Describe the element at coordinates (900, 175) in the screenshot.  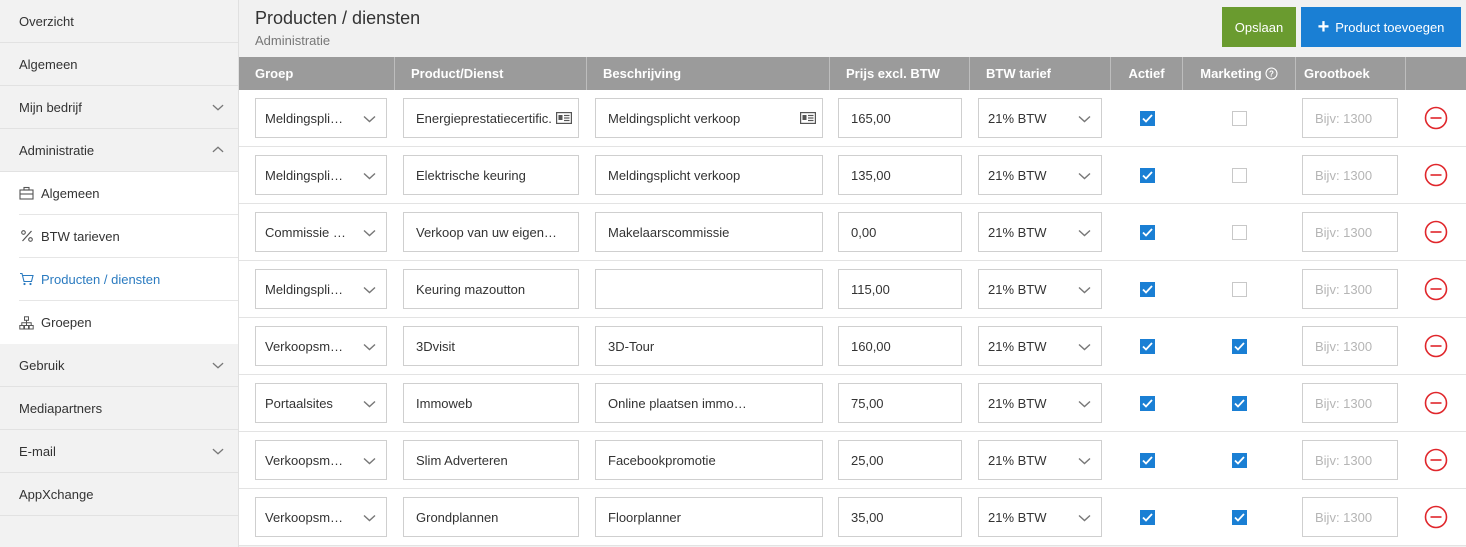
I see `prijs-input: 135,00` at that location.